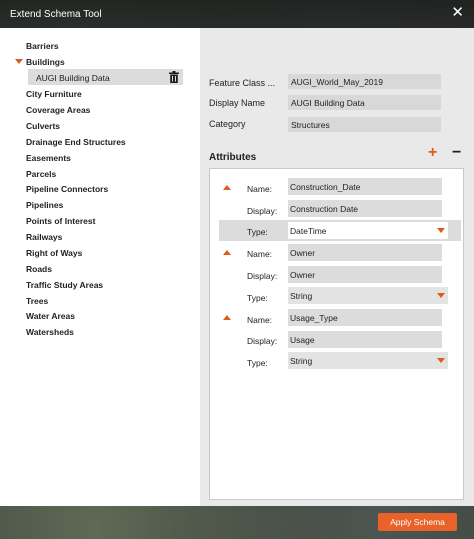 The height and width of the screenshot is (539, 474). I want to click on caret-down-icon, so click(19, 61).